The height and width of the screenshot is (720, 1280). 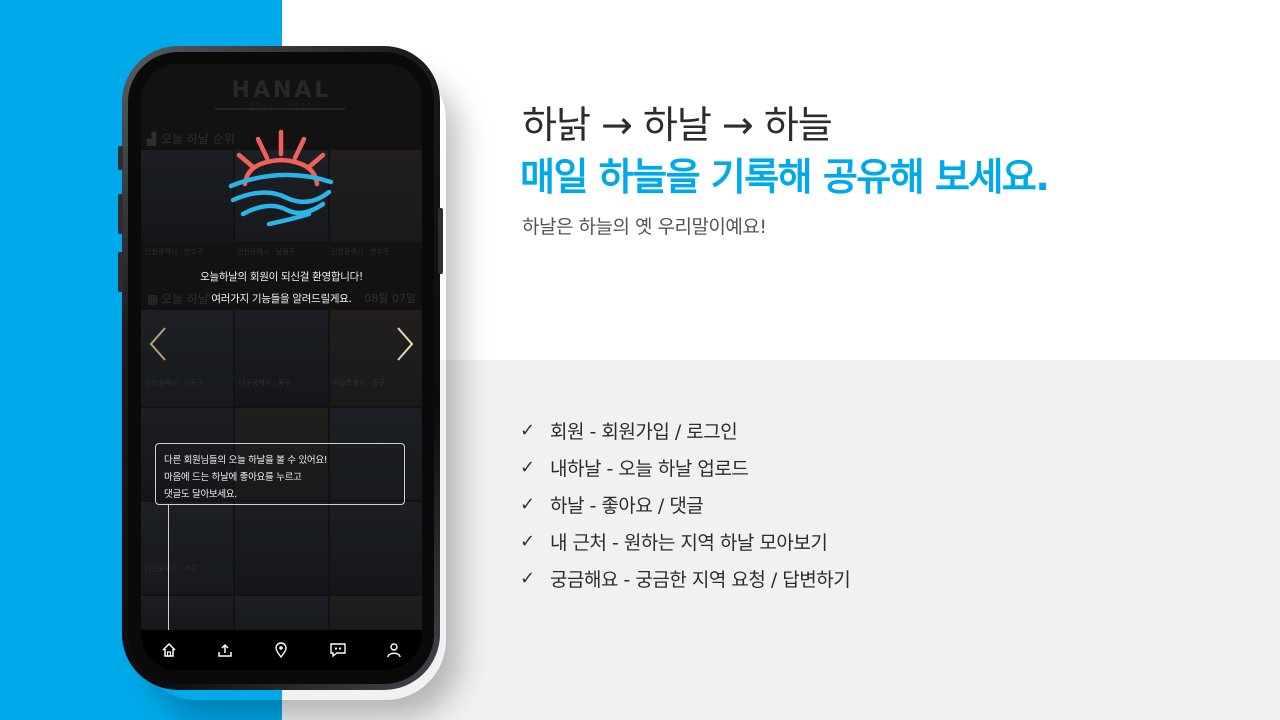 What do you see at coordinates (120, 272) in the screenshot?
I see `volume-down-button` at bounding box center [120, 272].